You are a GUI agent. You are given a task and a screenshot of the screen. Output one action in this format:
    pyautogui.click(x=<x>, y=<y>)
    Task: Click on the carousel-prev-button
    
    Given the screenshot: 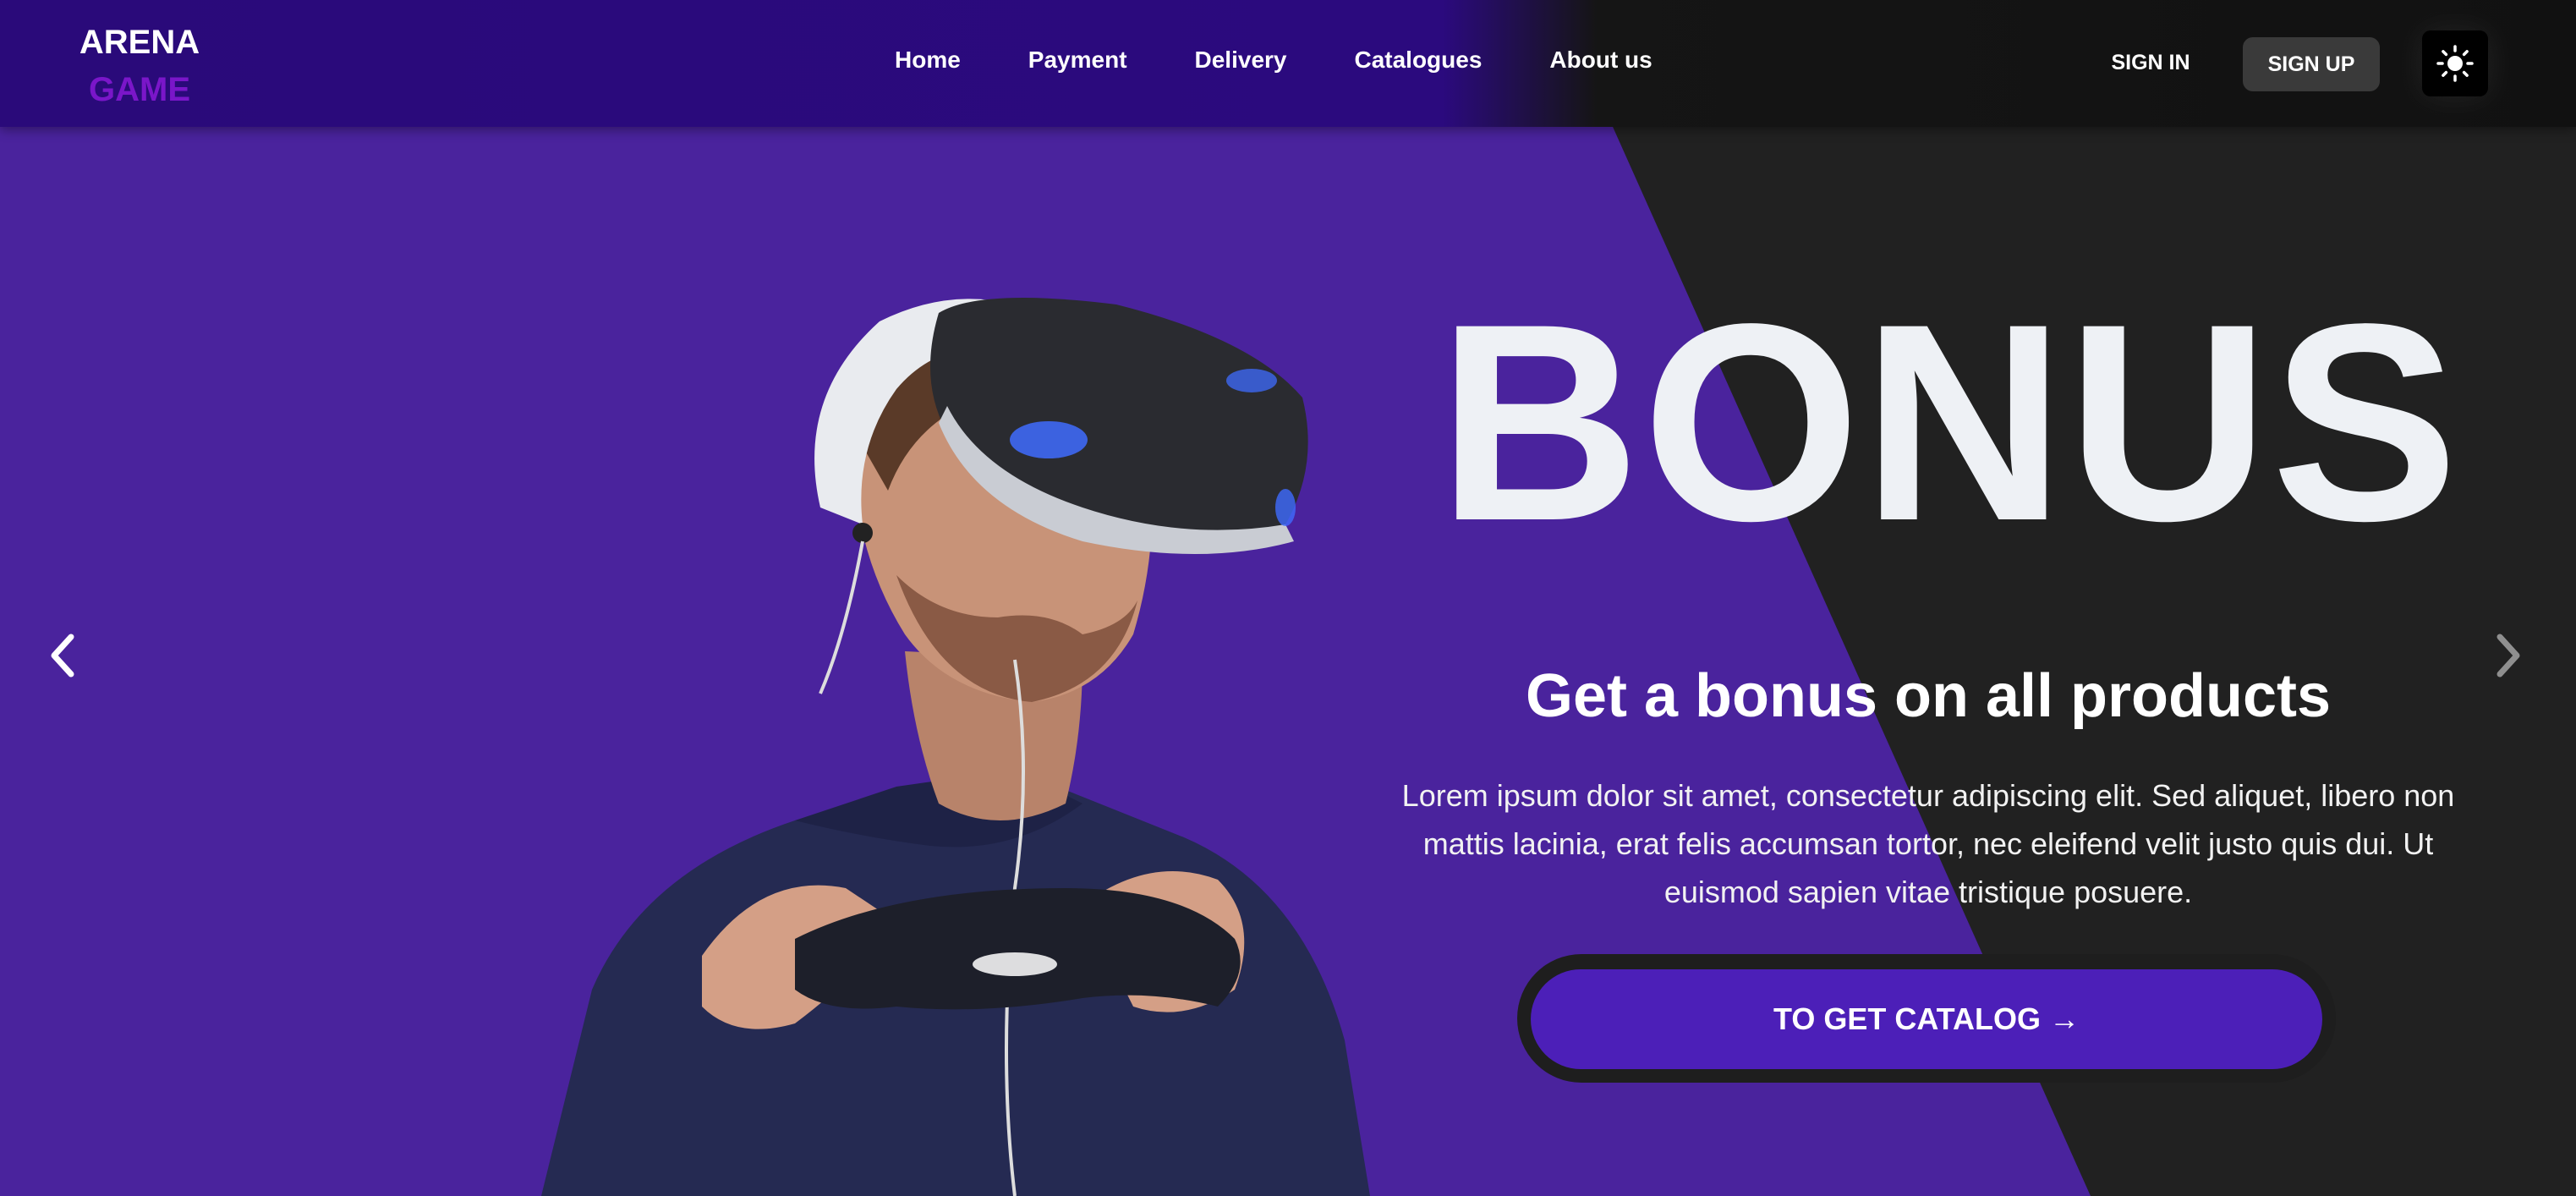 What is the action you would take?
    pyautogui.click(x=62, y=655)
    